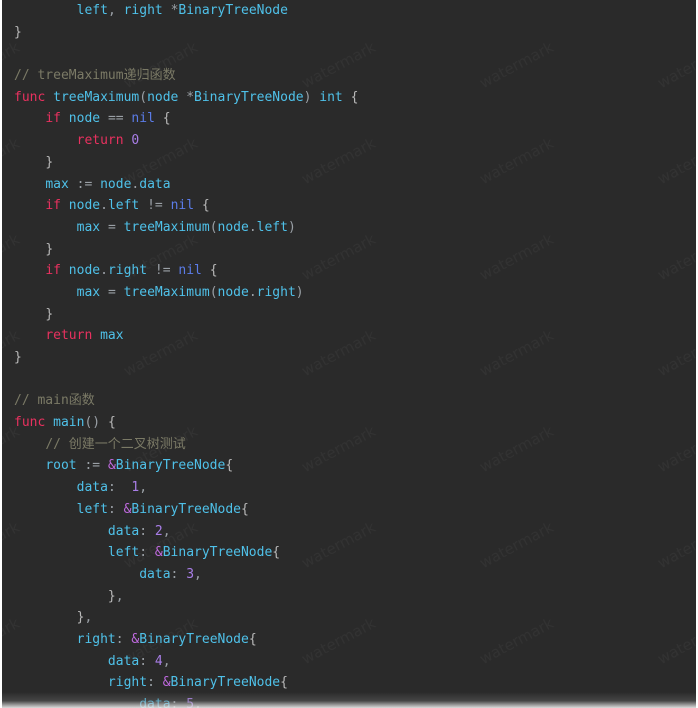  I want to click on code-line: root := &BinaryTreeNode{, so click(349, 466).